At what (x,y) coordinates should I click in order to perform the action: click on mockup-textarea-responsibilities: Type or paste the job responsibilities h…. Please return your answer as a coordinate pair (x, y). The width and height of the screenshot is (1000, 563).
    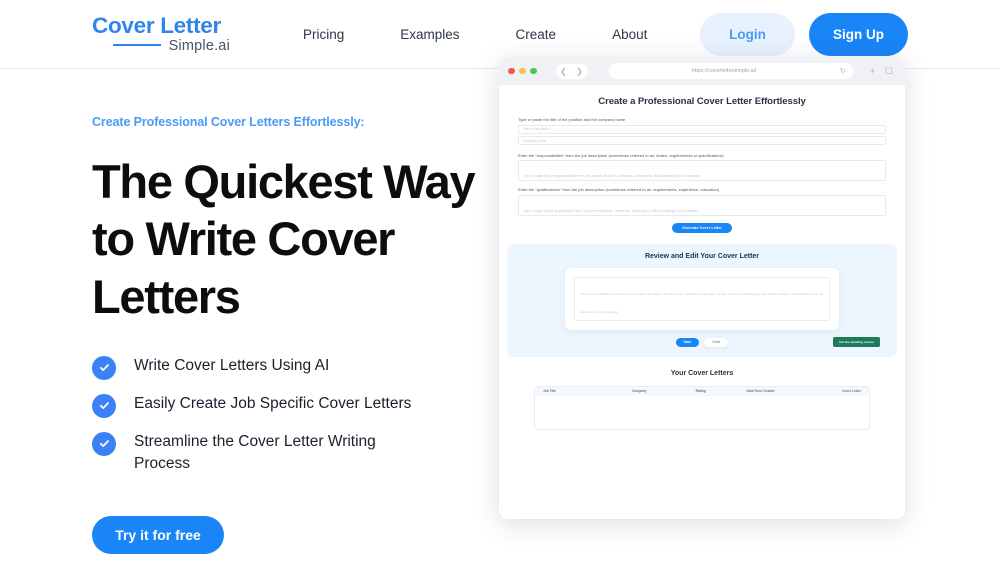
    Looking at the image, I should click on (702, 170).